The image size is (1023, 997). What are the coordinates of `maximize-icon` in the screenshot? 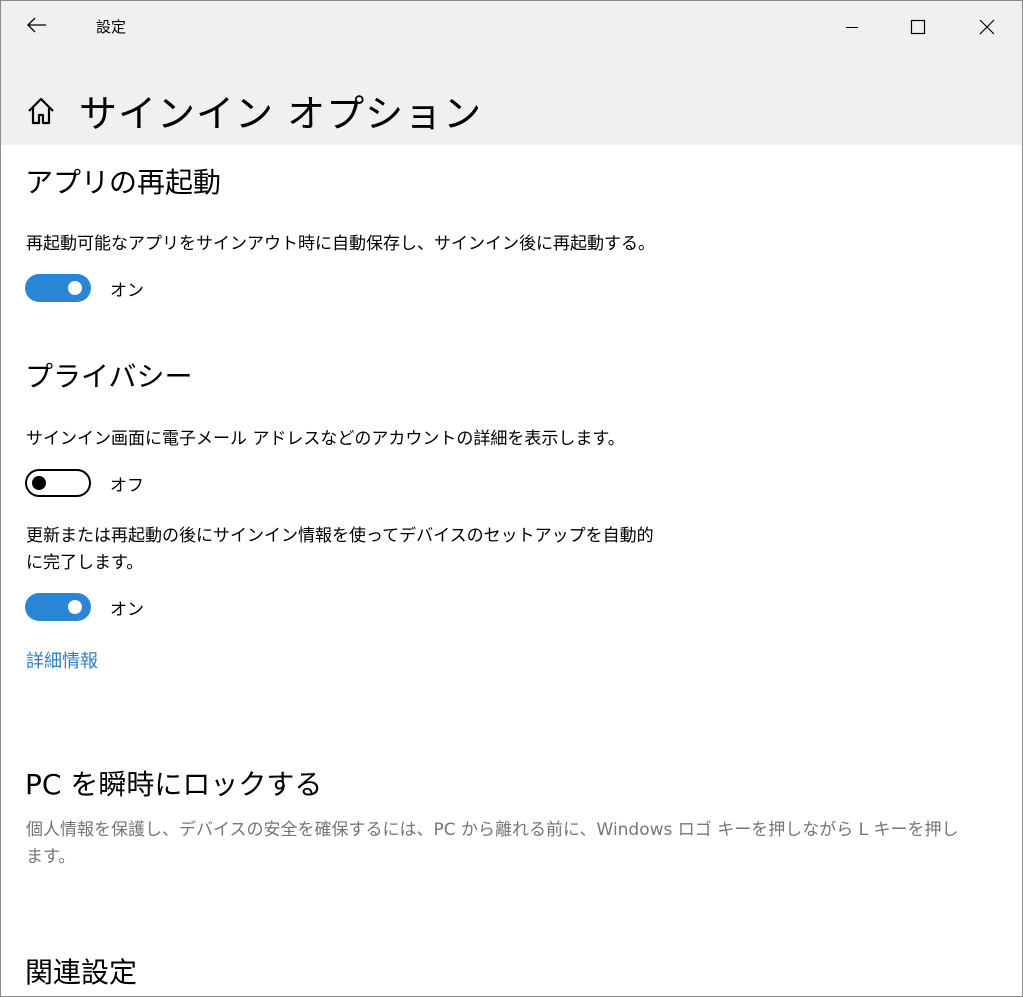 It's located at (918, 27).